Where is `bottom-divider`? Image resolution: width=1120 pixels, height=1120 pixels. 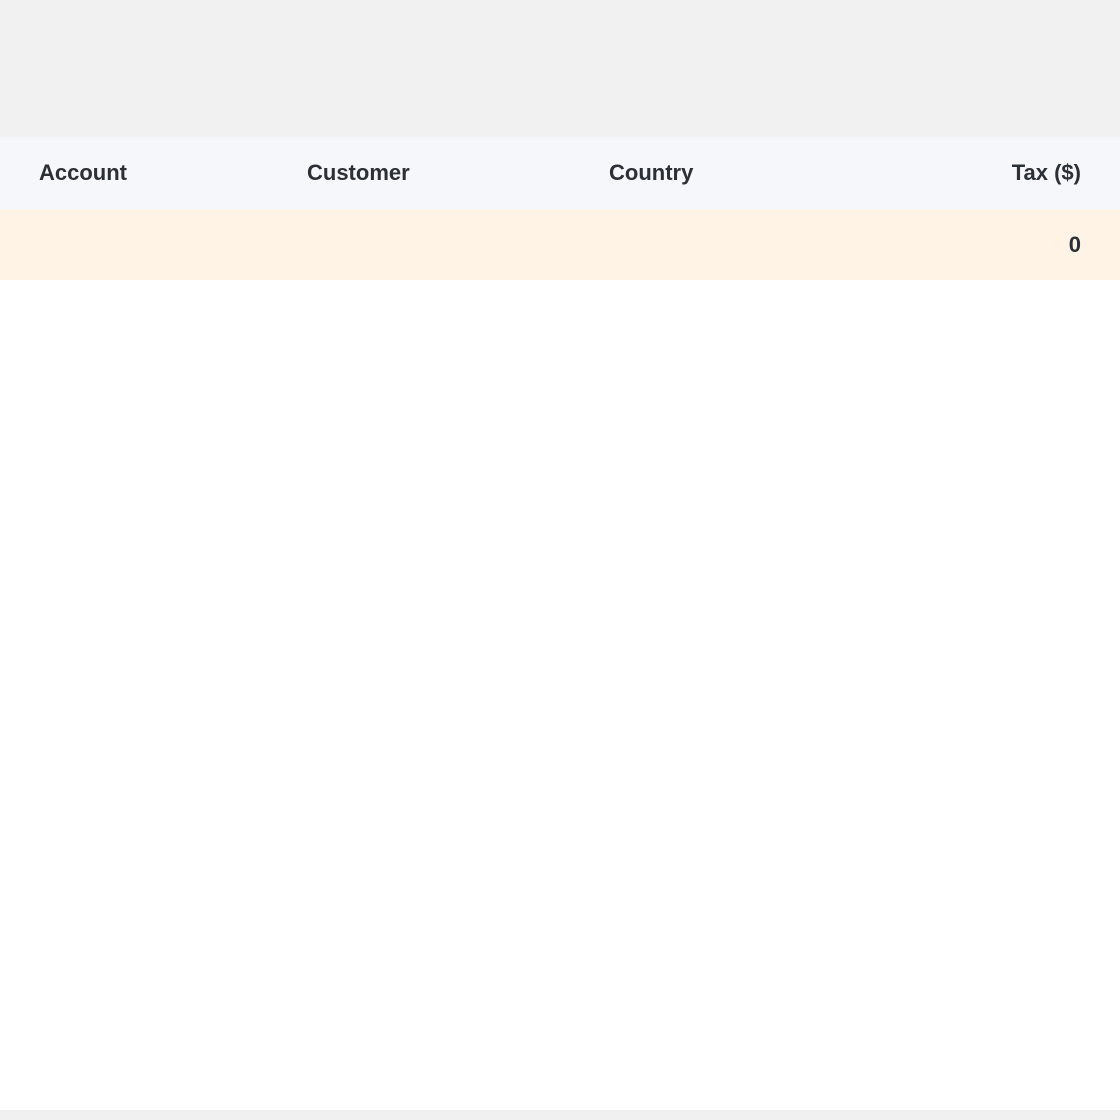 bottom-divider is located at coordinates (560, 1115).